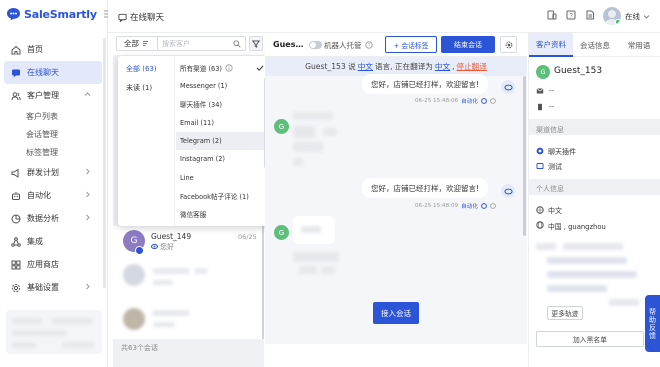  What do you see at coordinates (54, 116) in the screenshot?
I see `sidebar-subitem-customer-list: 客户列表` at bounding box center [54, 116].